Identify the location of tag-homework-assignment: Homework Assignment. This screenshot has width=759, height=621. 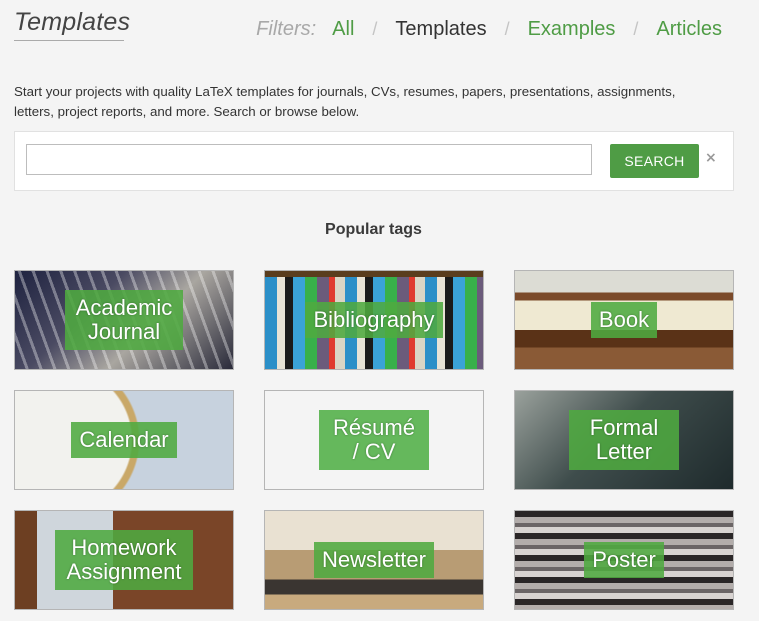
(124, 560).